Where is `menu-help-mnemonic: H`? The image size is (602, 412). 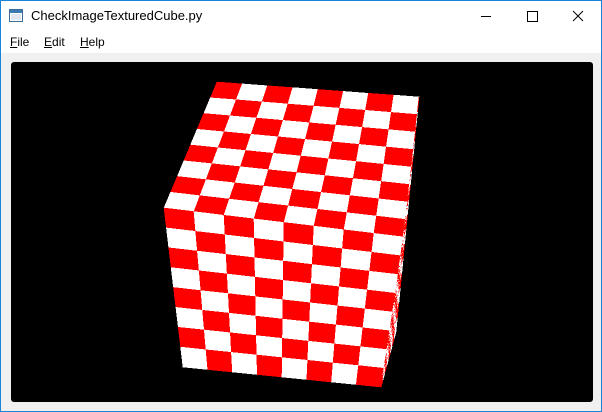
menu-help-mnemonic: H is located at coordinates (84, 42).